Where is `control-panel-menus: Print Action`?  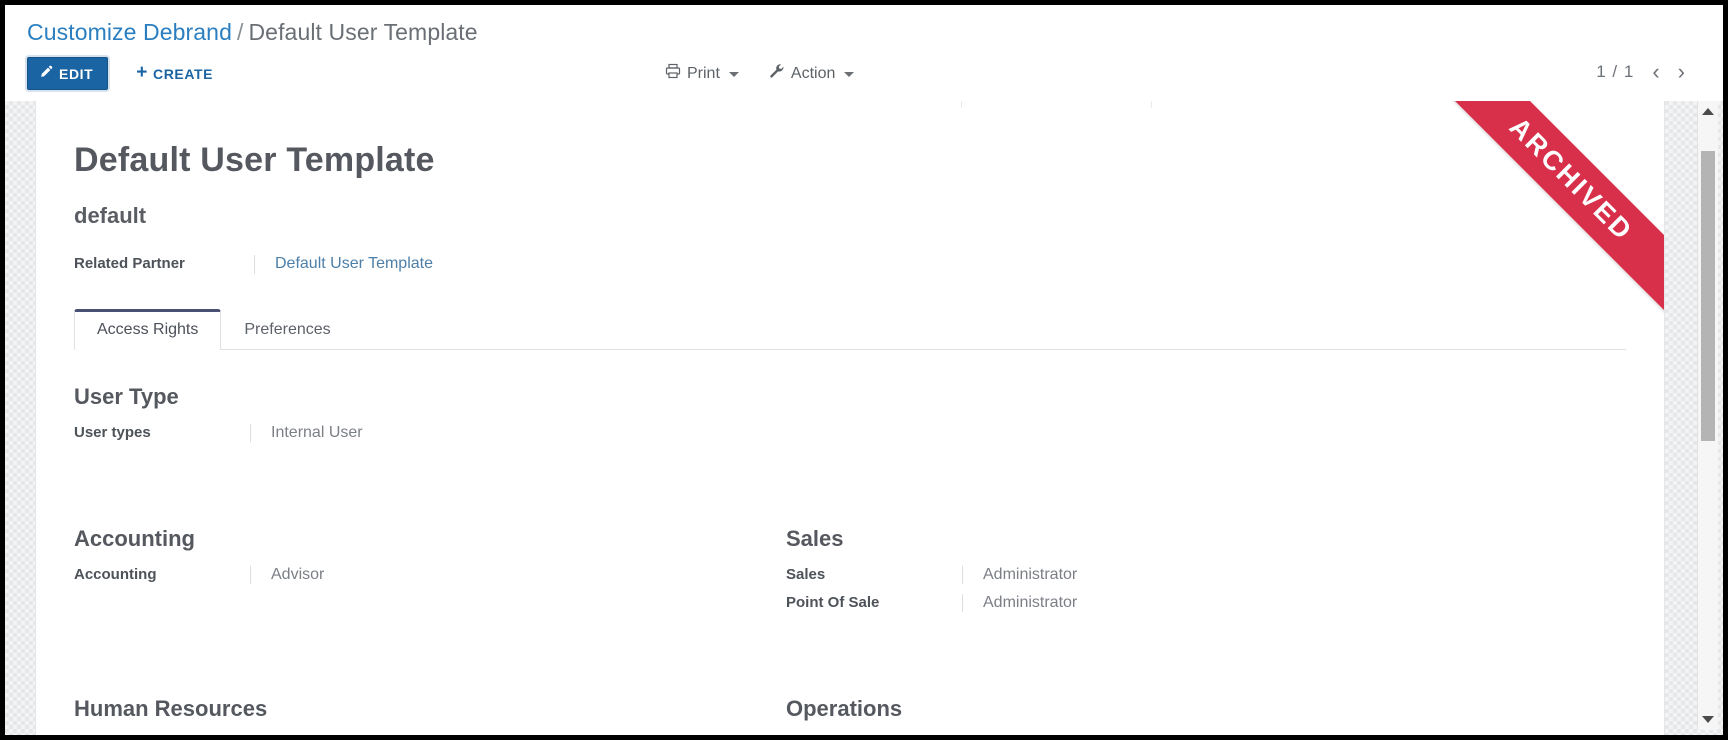
control-panel-menus: Print Action is located at coordinates (760, 73).